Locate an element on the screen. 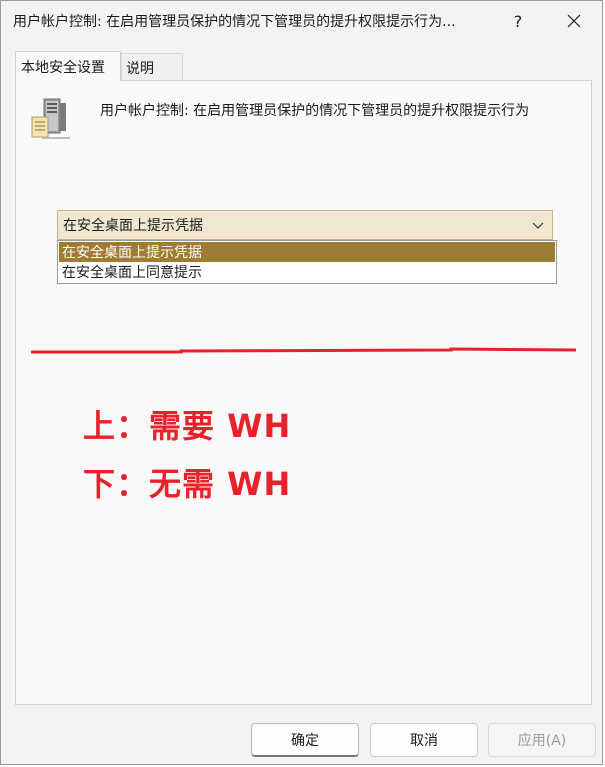  dropdown-option-prompt-consent: 在安全桌面上同意提示 is located at coordinates (307, 272).